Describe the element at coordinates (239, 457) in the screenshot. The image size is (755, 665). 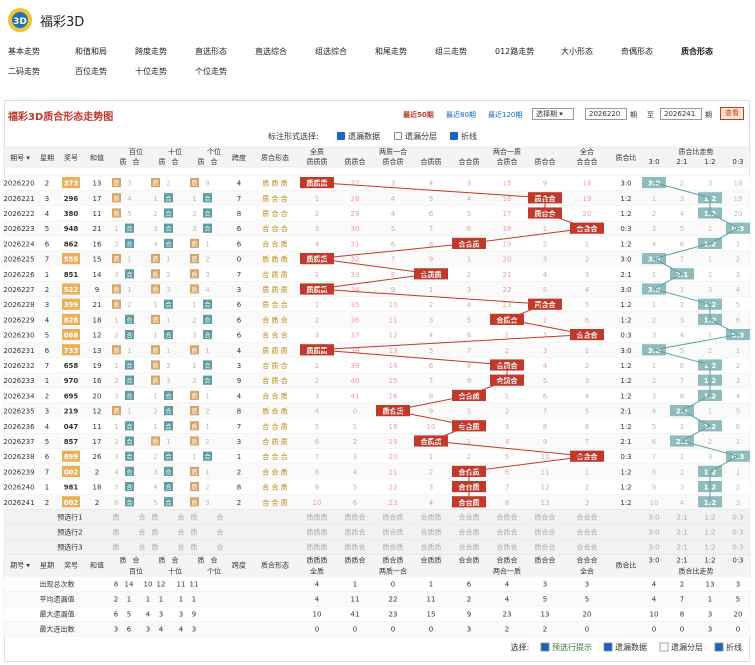
I see `span-value: 1` at that location.